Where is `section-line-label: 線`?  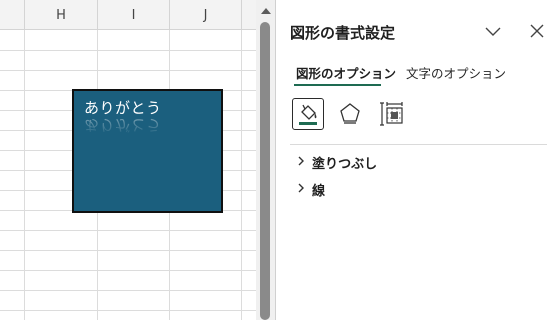
section-line-label: 線 is located at coordinates (319, 191).